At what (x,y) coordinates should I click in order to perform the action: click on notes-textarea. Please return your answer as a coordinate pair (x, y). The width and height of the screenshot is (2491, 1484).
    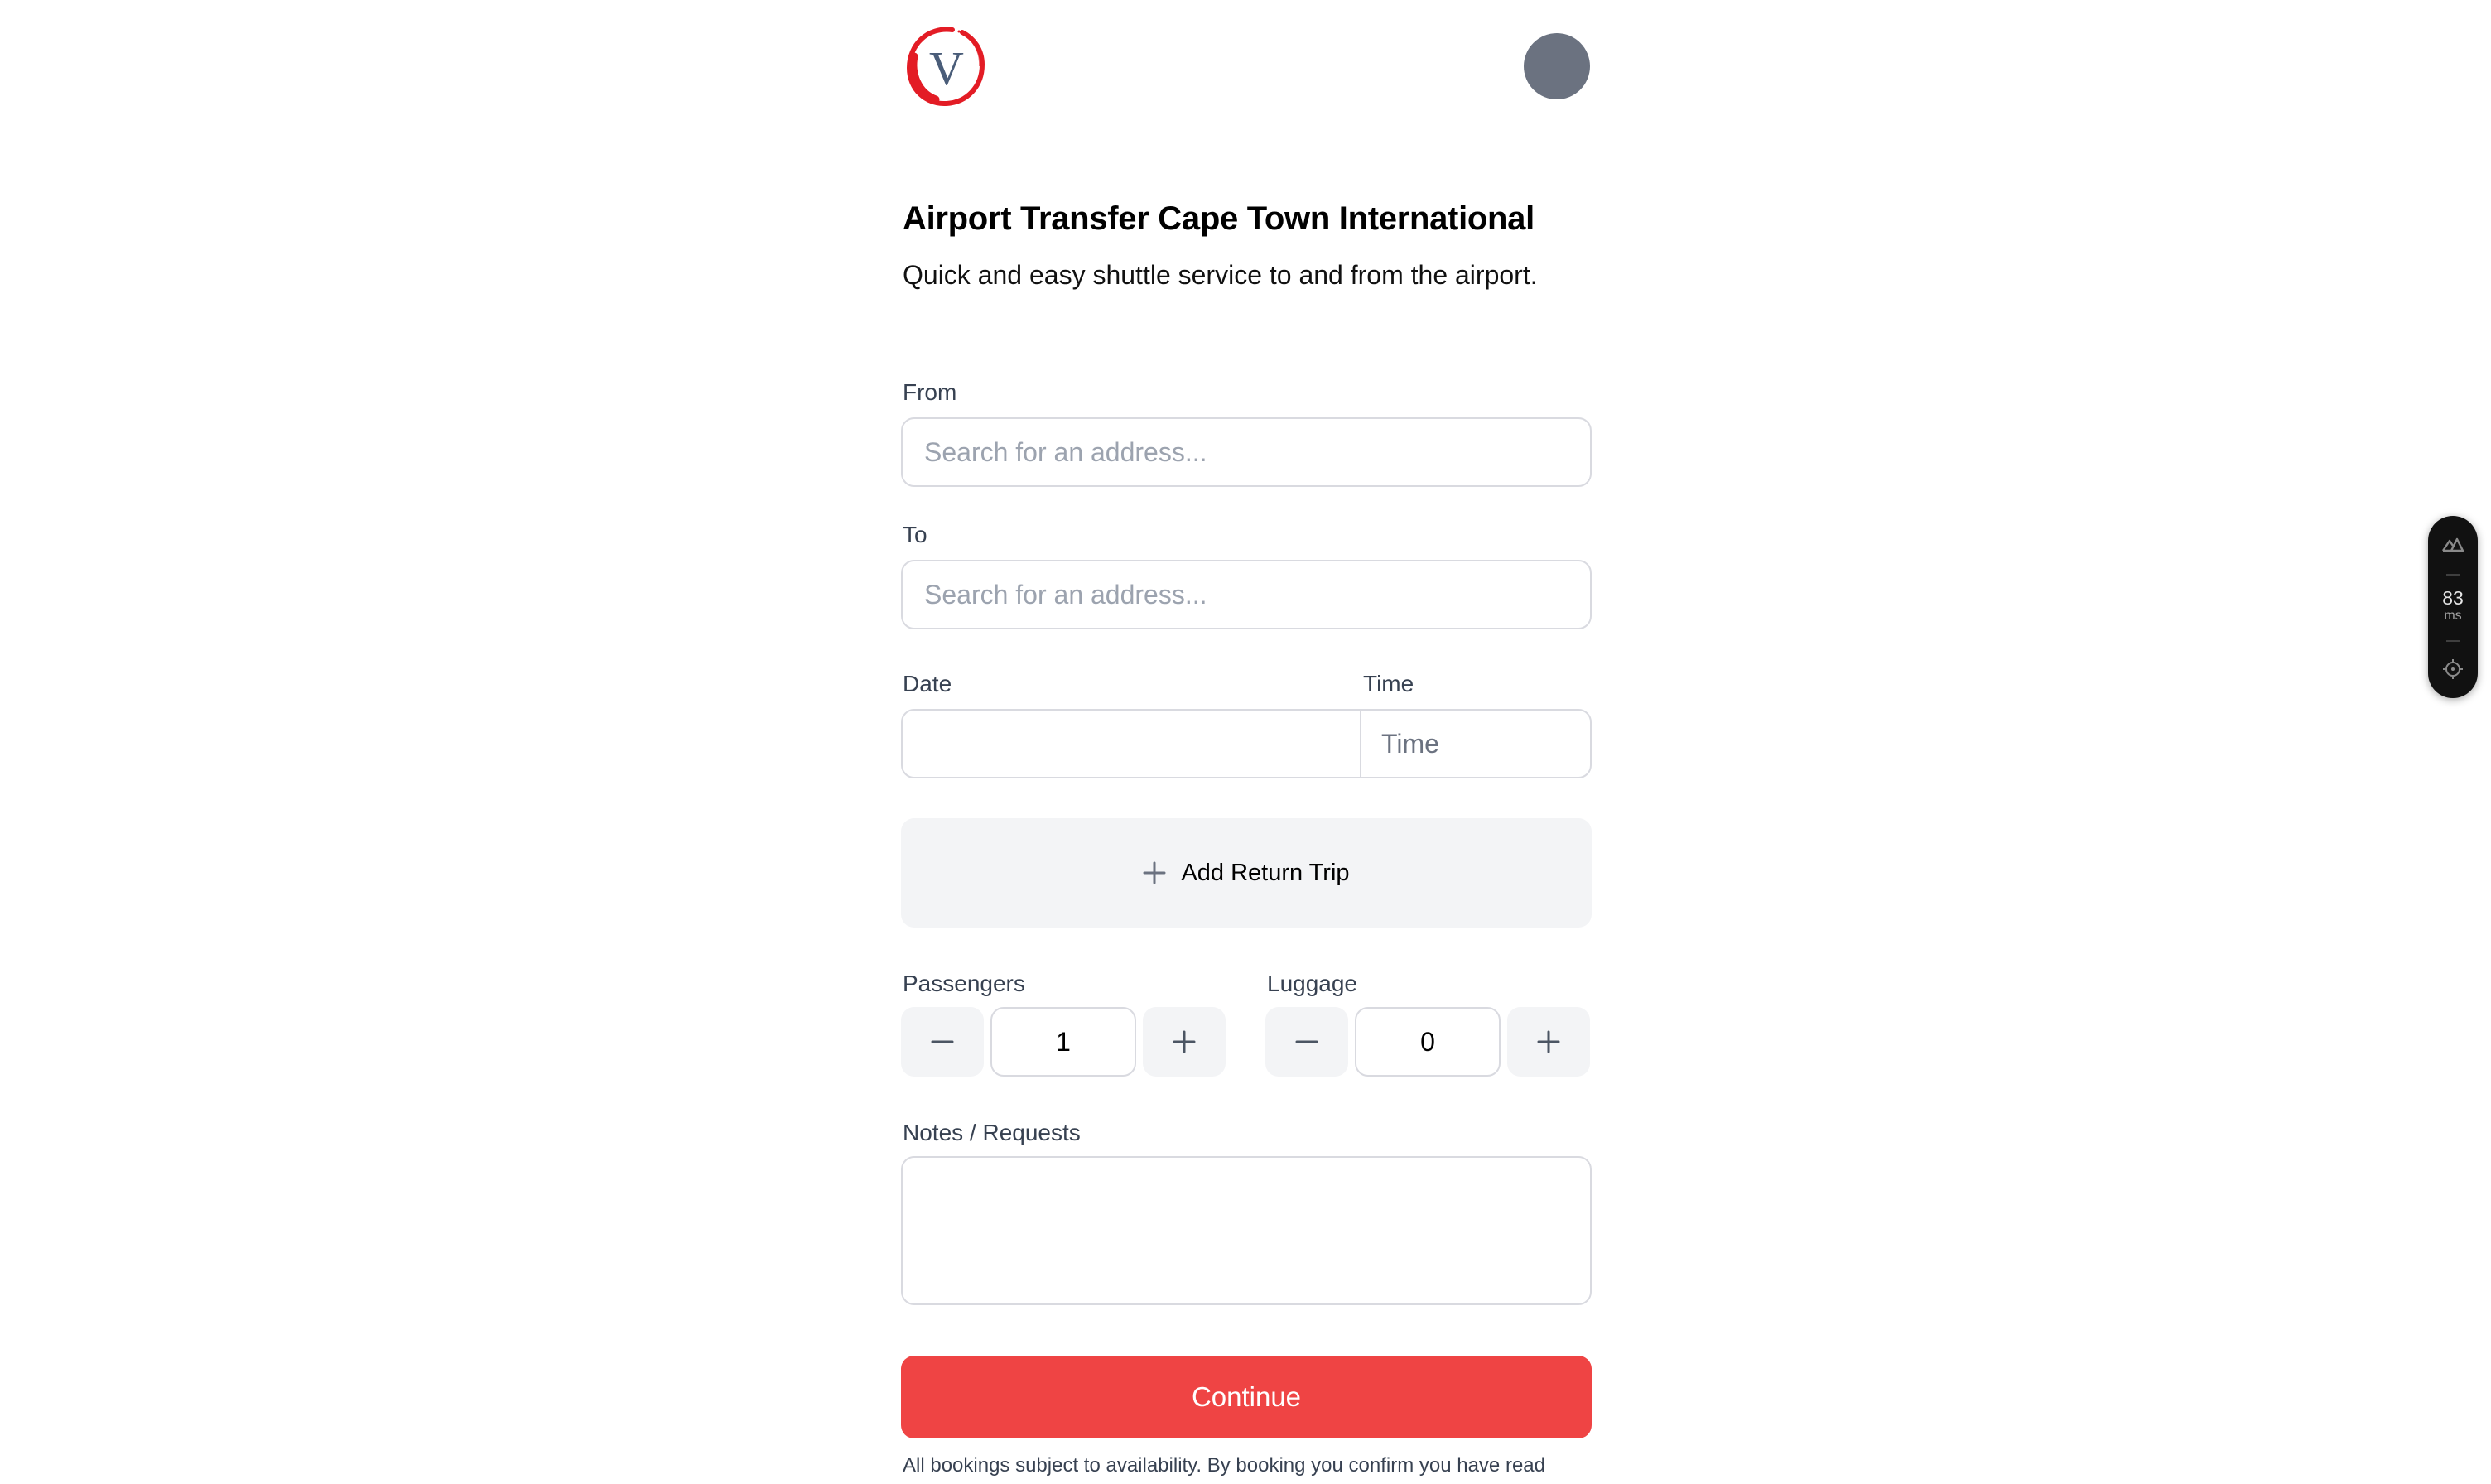
    Looking at the image, I should click on (1246, 1230).